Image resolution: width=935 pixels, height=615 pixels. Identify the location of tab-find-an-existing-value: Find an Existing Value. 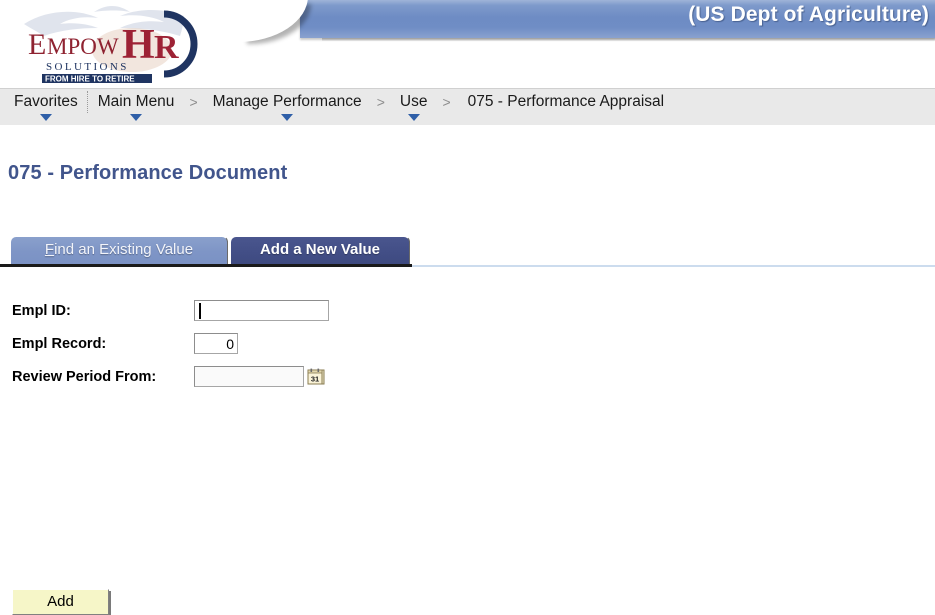
(119, 250).